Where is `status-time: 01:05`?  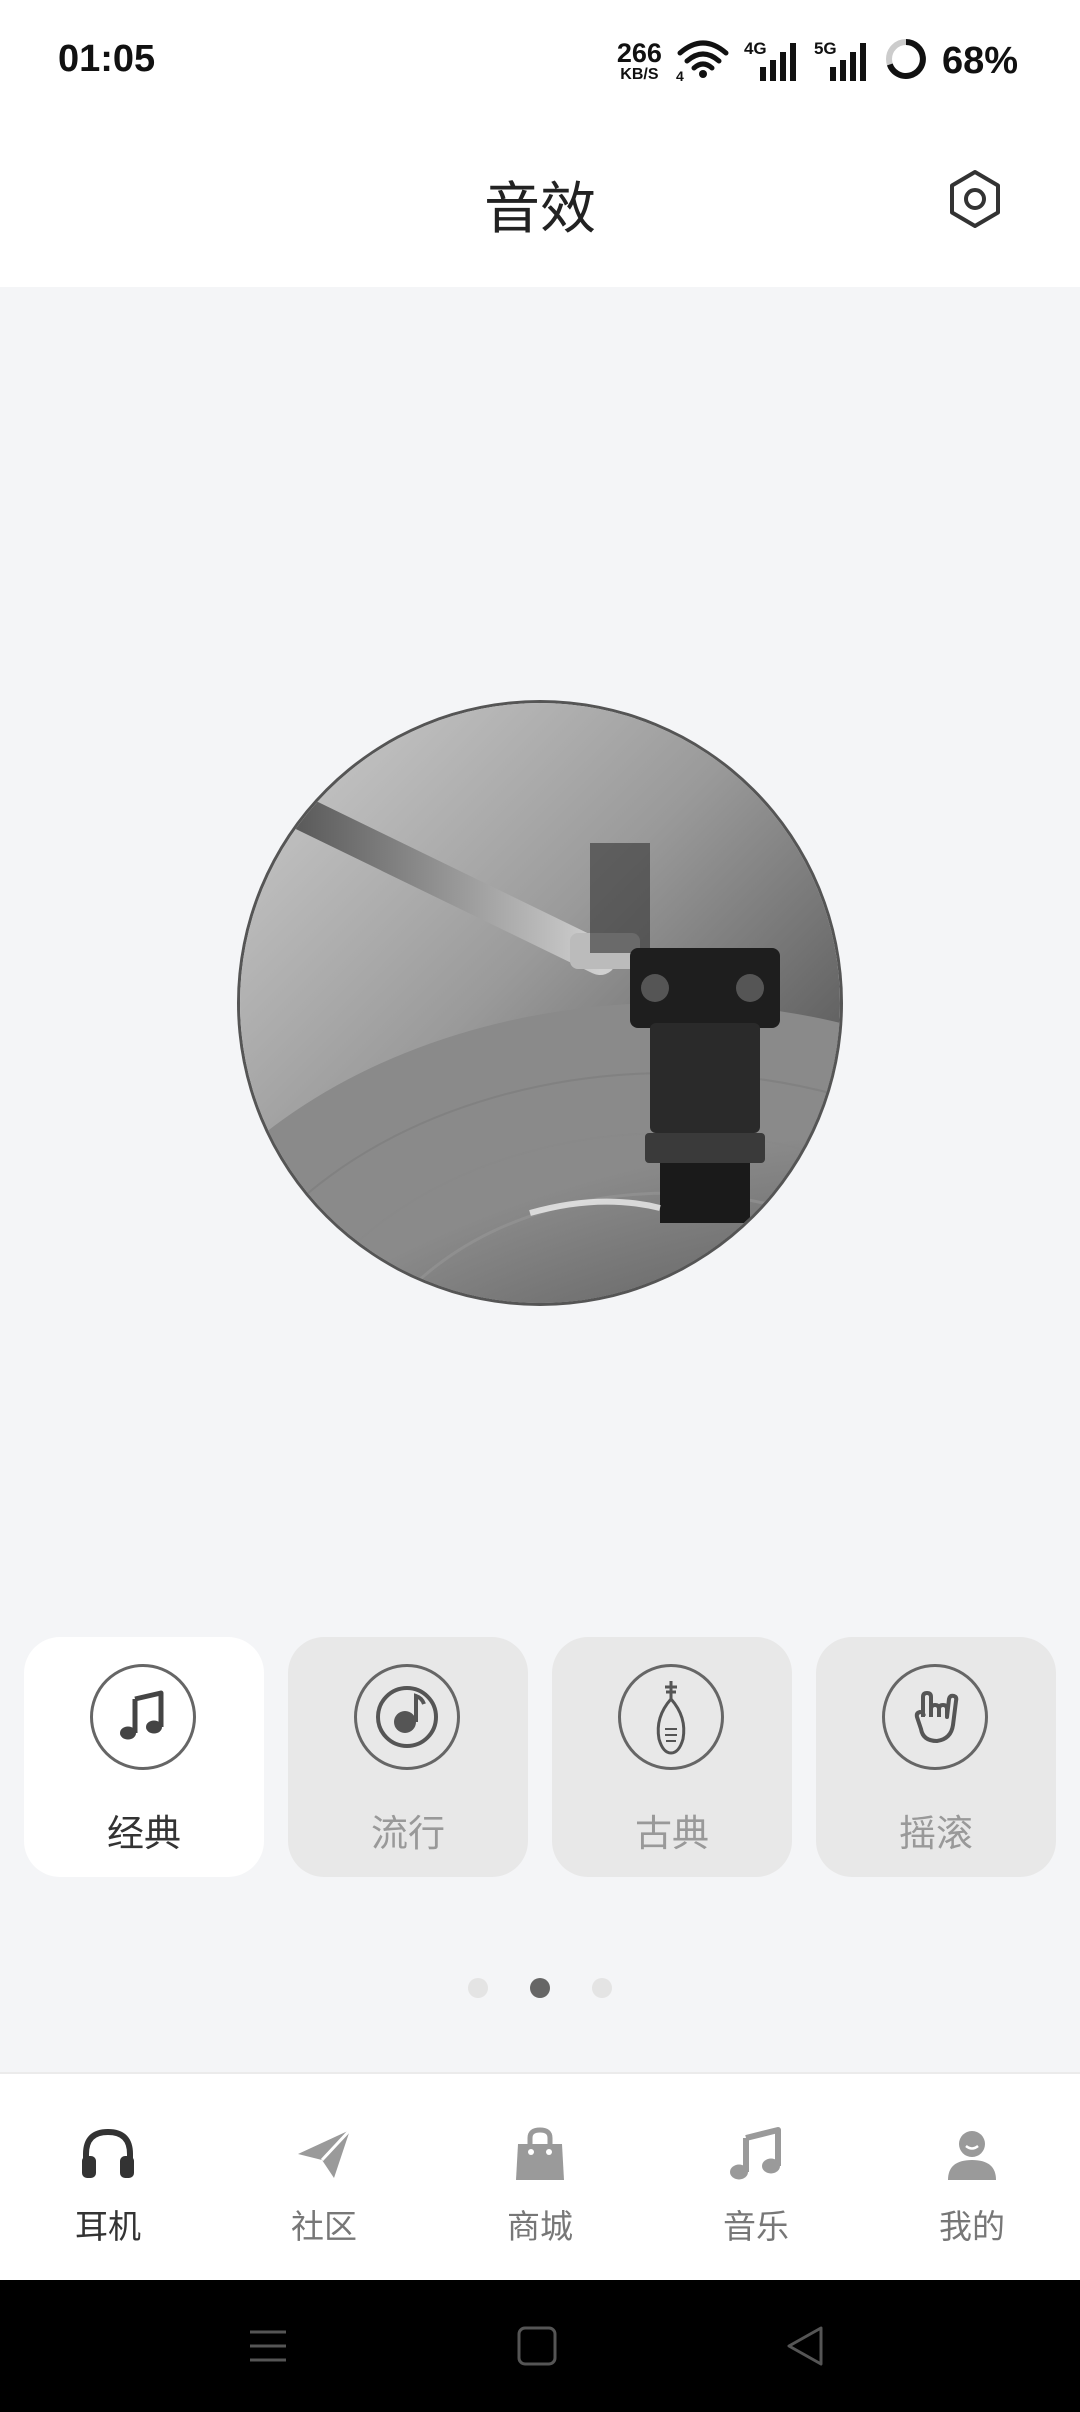 status-time: 01:05 is located at coordinates (107, 59).